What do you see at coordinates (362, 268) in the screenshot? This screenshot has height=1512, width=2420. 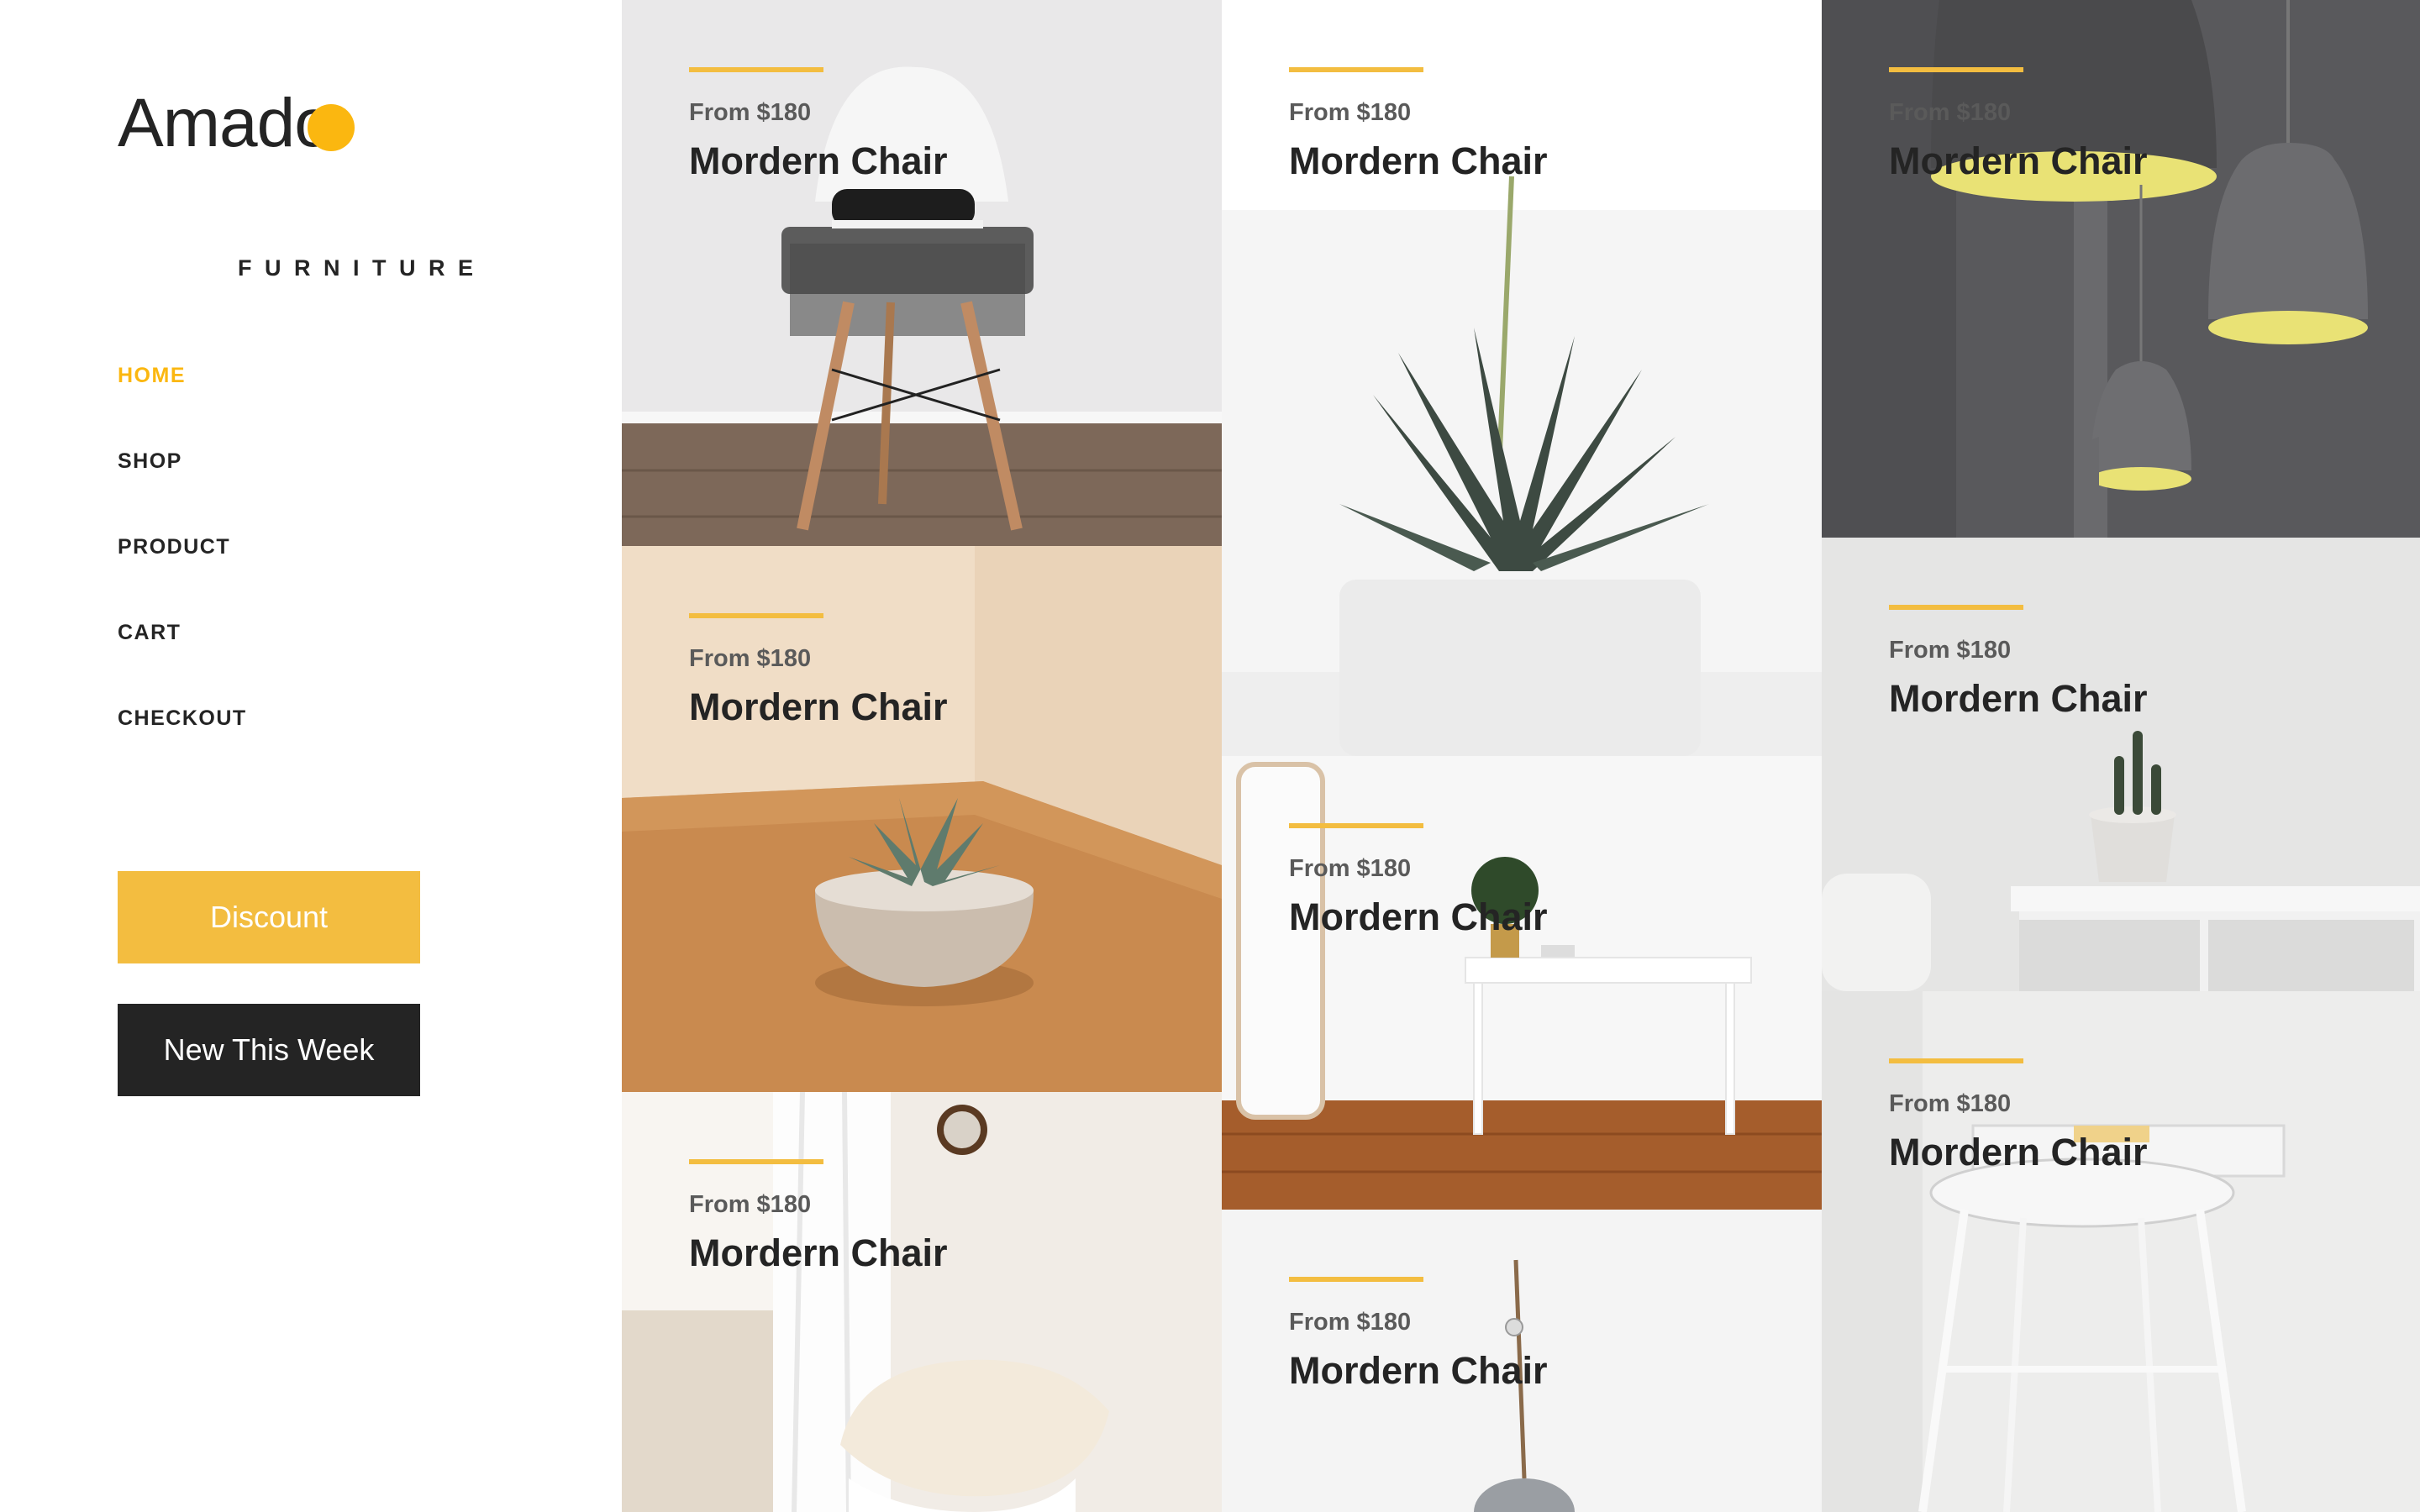 I see `logo-tagline: FURNITURE` at bounding box center [362, 268].